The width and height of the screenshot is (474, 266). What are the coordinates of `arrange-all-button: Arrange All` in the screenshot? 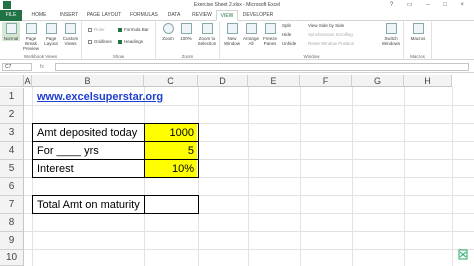 It's located at (251, 34).